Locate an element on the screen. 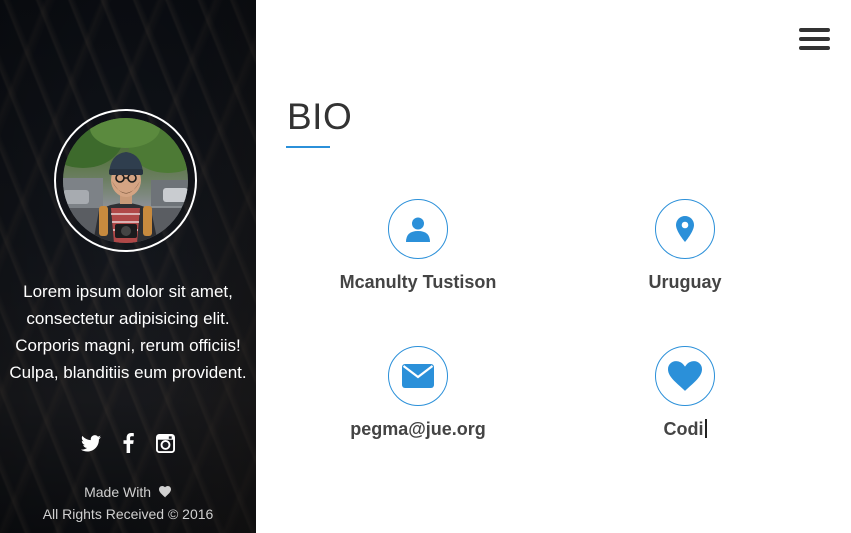 Image resolution: width=851 pixels, height=533 pixels. title-underline is located at coordinates (308, 147).